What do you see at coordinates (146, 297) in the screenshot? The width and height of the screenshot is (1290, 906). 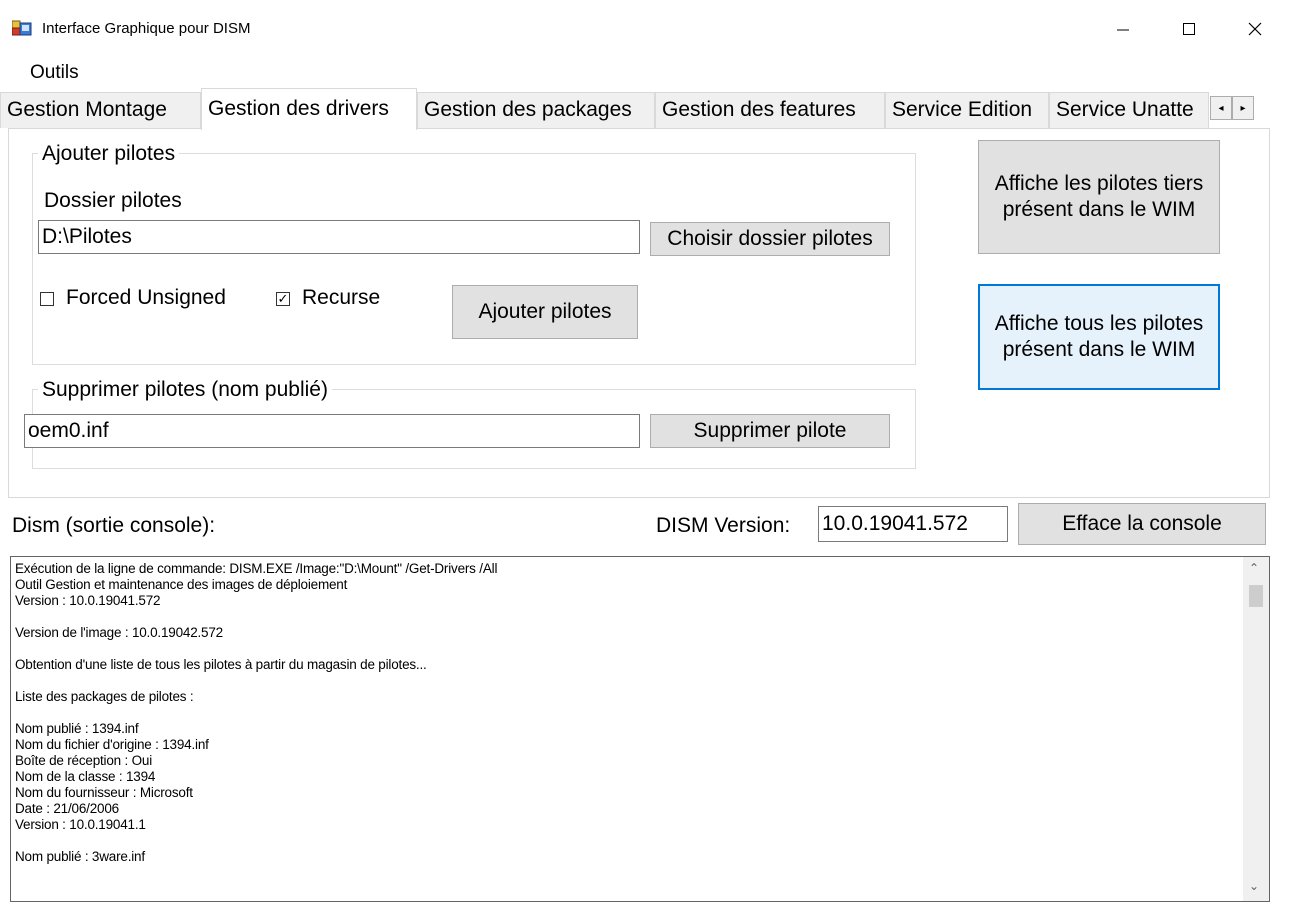 I see `forced-unsigned-label: Forced Unsigned` at bounding box center [146, 297].